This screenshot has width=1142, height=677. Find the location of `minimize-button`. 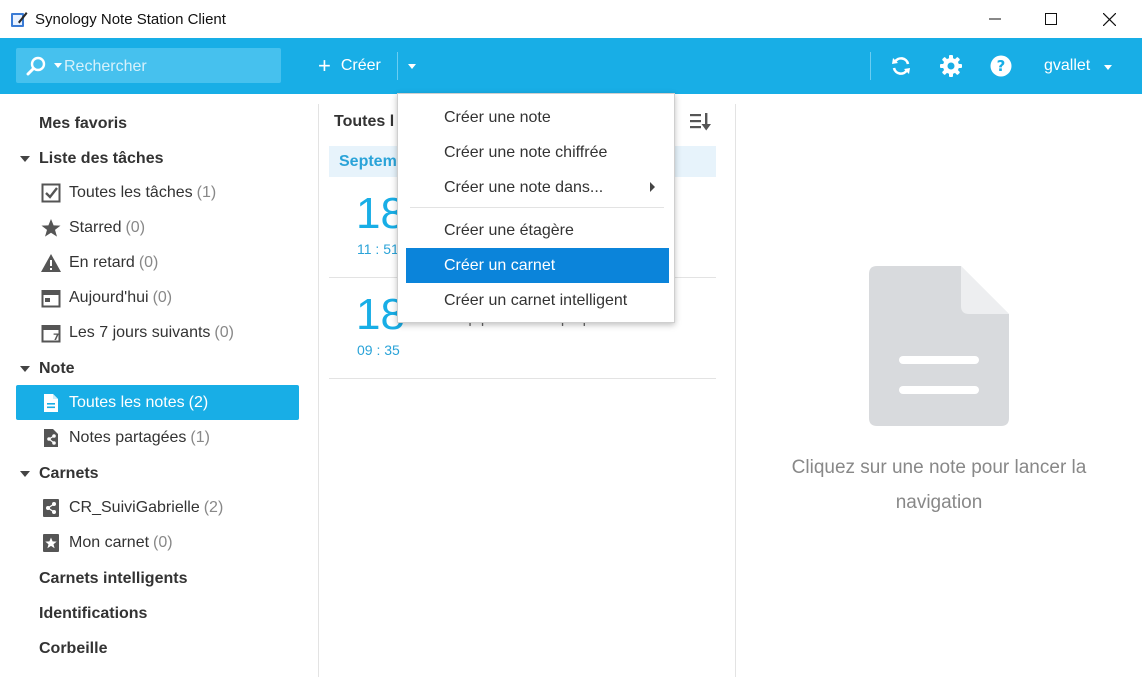

minimize-button is located at coordinates (995, 19).